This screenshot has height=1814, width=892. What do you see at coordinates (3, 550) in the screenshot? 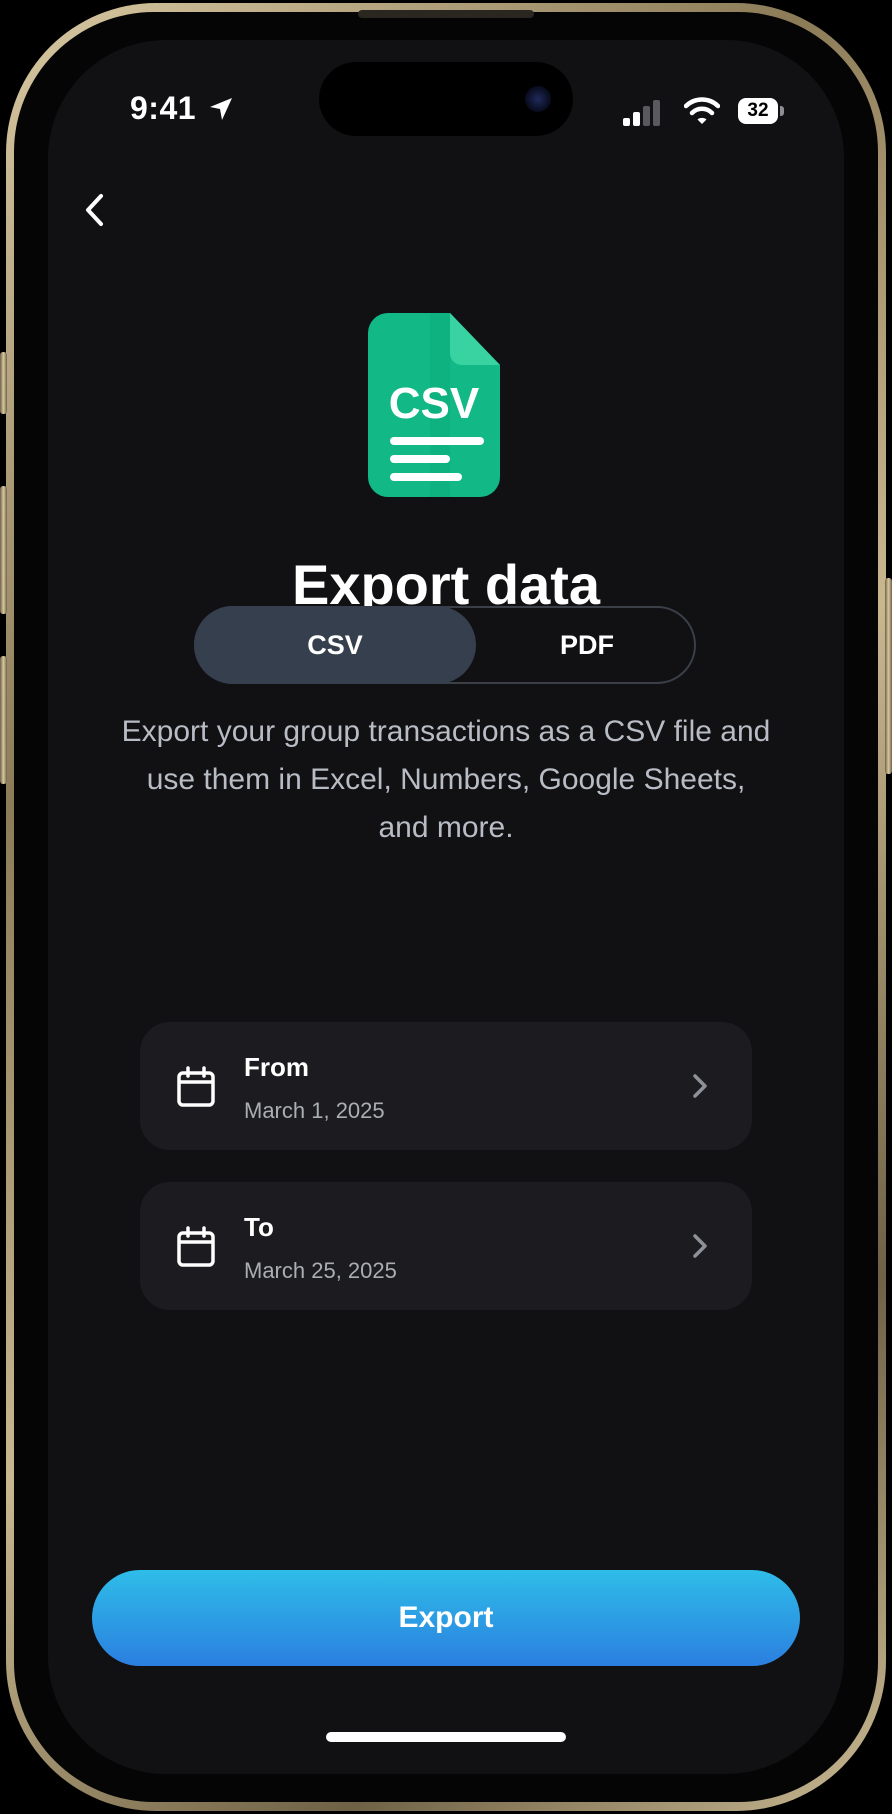
I see `volume-up-button` at bounding box center [3, 550].